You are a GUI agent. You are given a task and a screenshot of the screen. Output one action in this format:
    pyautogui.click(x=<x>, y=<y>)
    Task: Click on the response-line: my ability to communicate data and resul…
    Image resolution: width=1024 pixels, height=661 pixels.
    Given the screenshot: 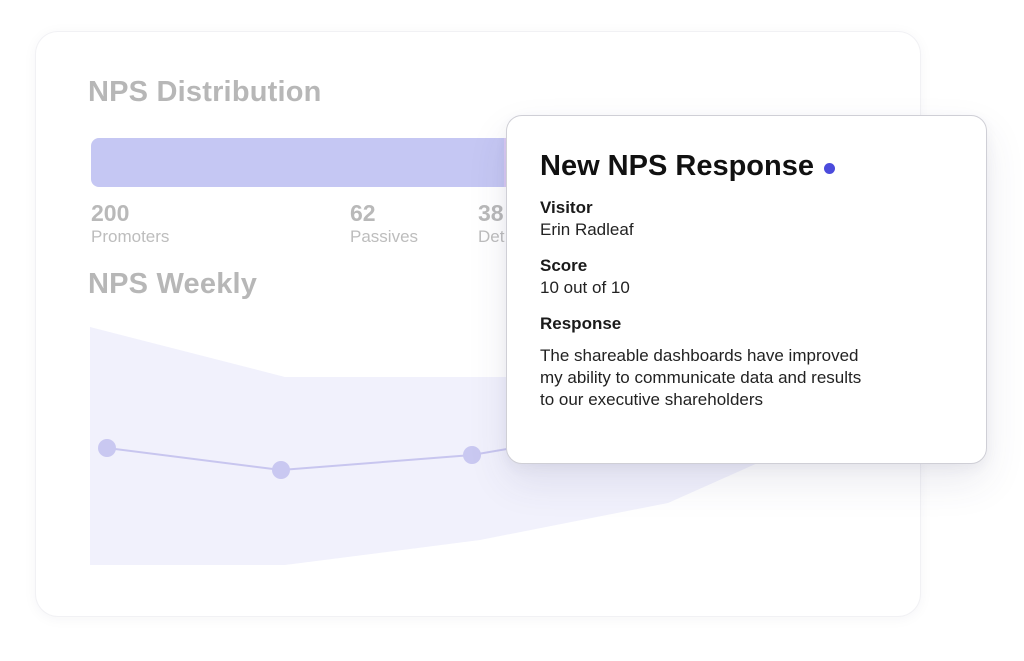 What is the action you would take?
    pyautogui.click(x=701, y=377)
    